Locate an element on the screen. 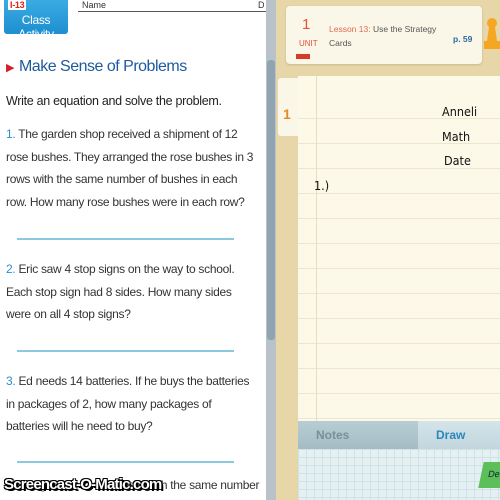 Image resolution: width=500 pixels, height=500 pixels. page-tab-number: 1 is located at coordinates (287, 114).